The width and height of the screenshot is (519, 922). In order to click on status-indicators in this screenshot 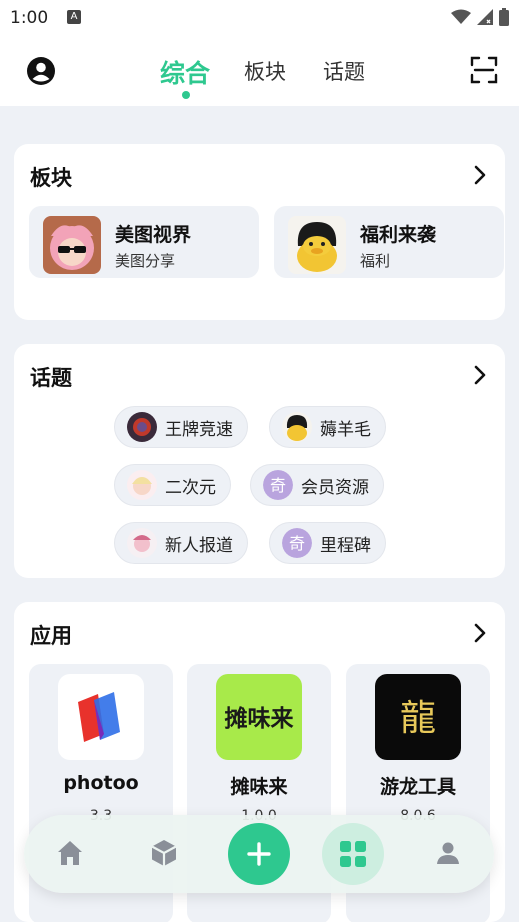, I will do `click(480, 17)`.